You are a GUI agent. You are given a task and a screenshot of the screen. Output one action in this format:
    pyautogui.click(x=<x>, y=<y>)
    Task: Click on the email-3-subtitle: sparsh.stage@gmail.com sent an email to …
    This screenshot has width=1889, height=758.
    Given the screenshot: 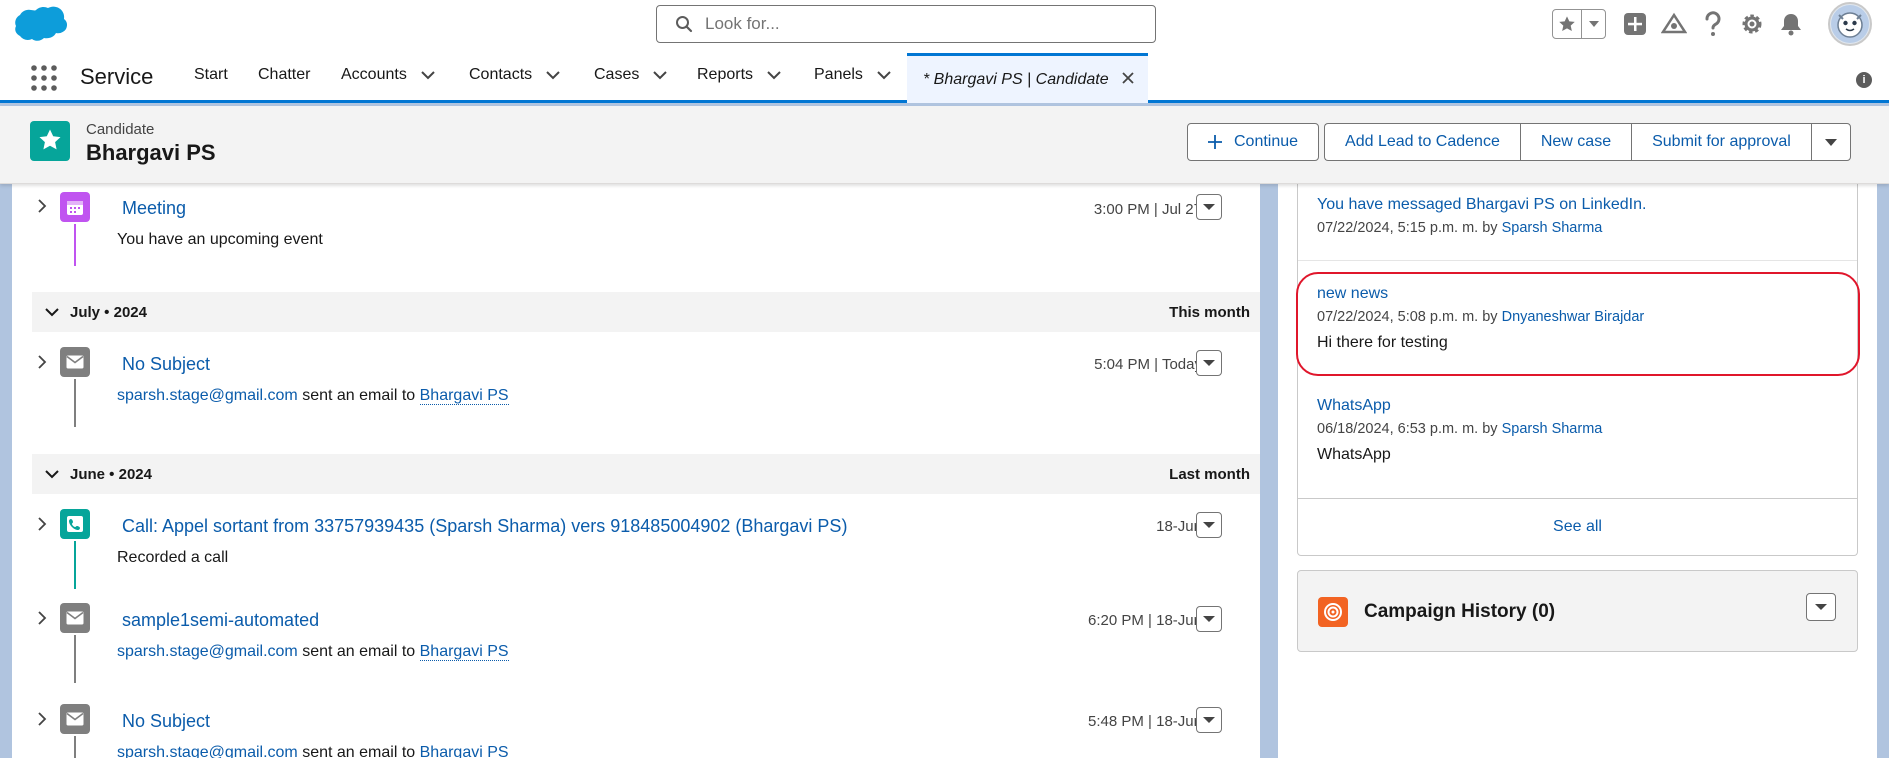 What is the action you would take?
    pyautogui.click(x=313, y=751)
    